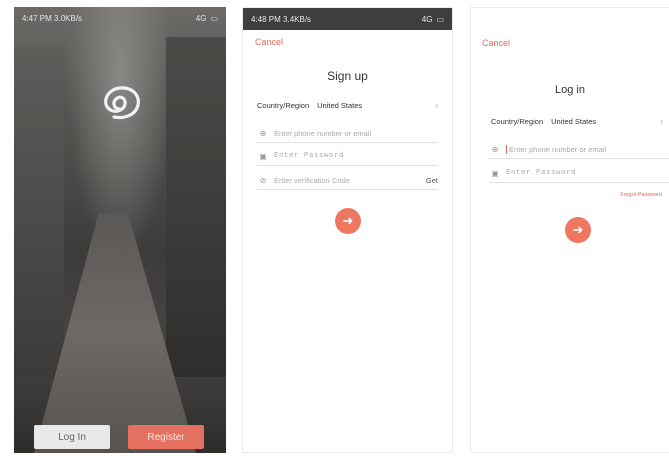  Describe the element at coordinates (39, 212) in the screenshot. I see `background-wall-left` at that location.